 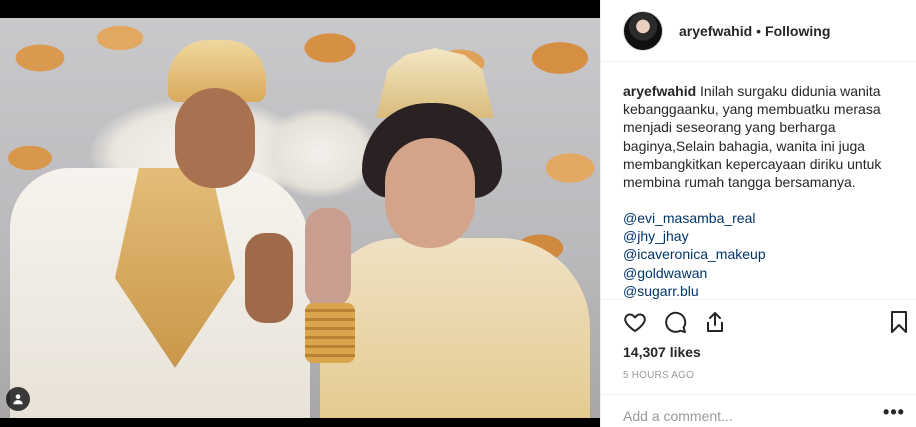 What do you see at coordinates (894, 412) in the screenshot?
I see `more-options-button: •••` at bounding box center [894, 412].